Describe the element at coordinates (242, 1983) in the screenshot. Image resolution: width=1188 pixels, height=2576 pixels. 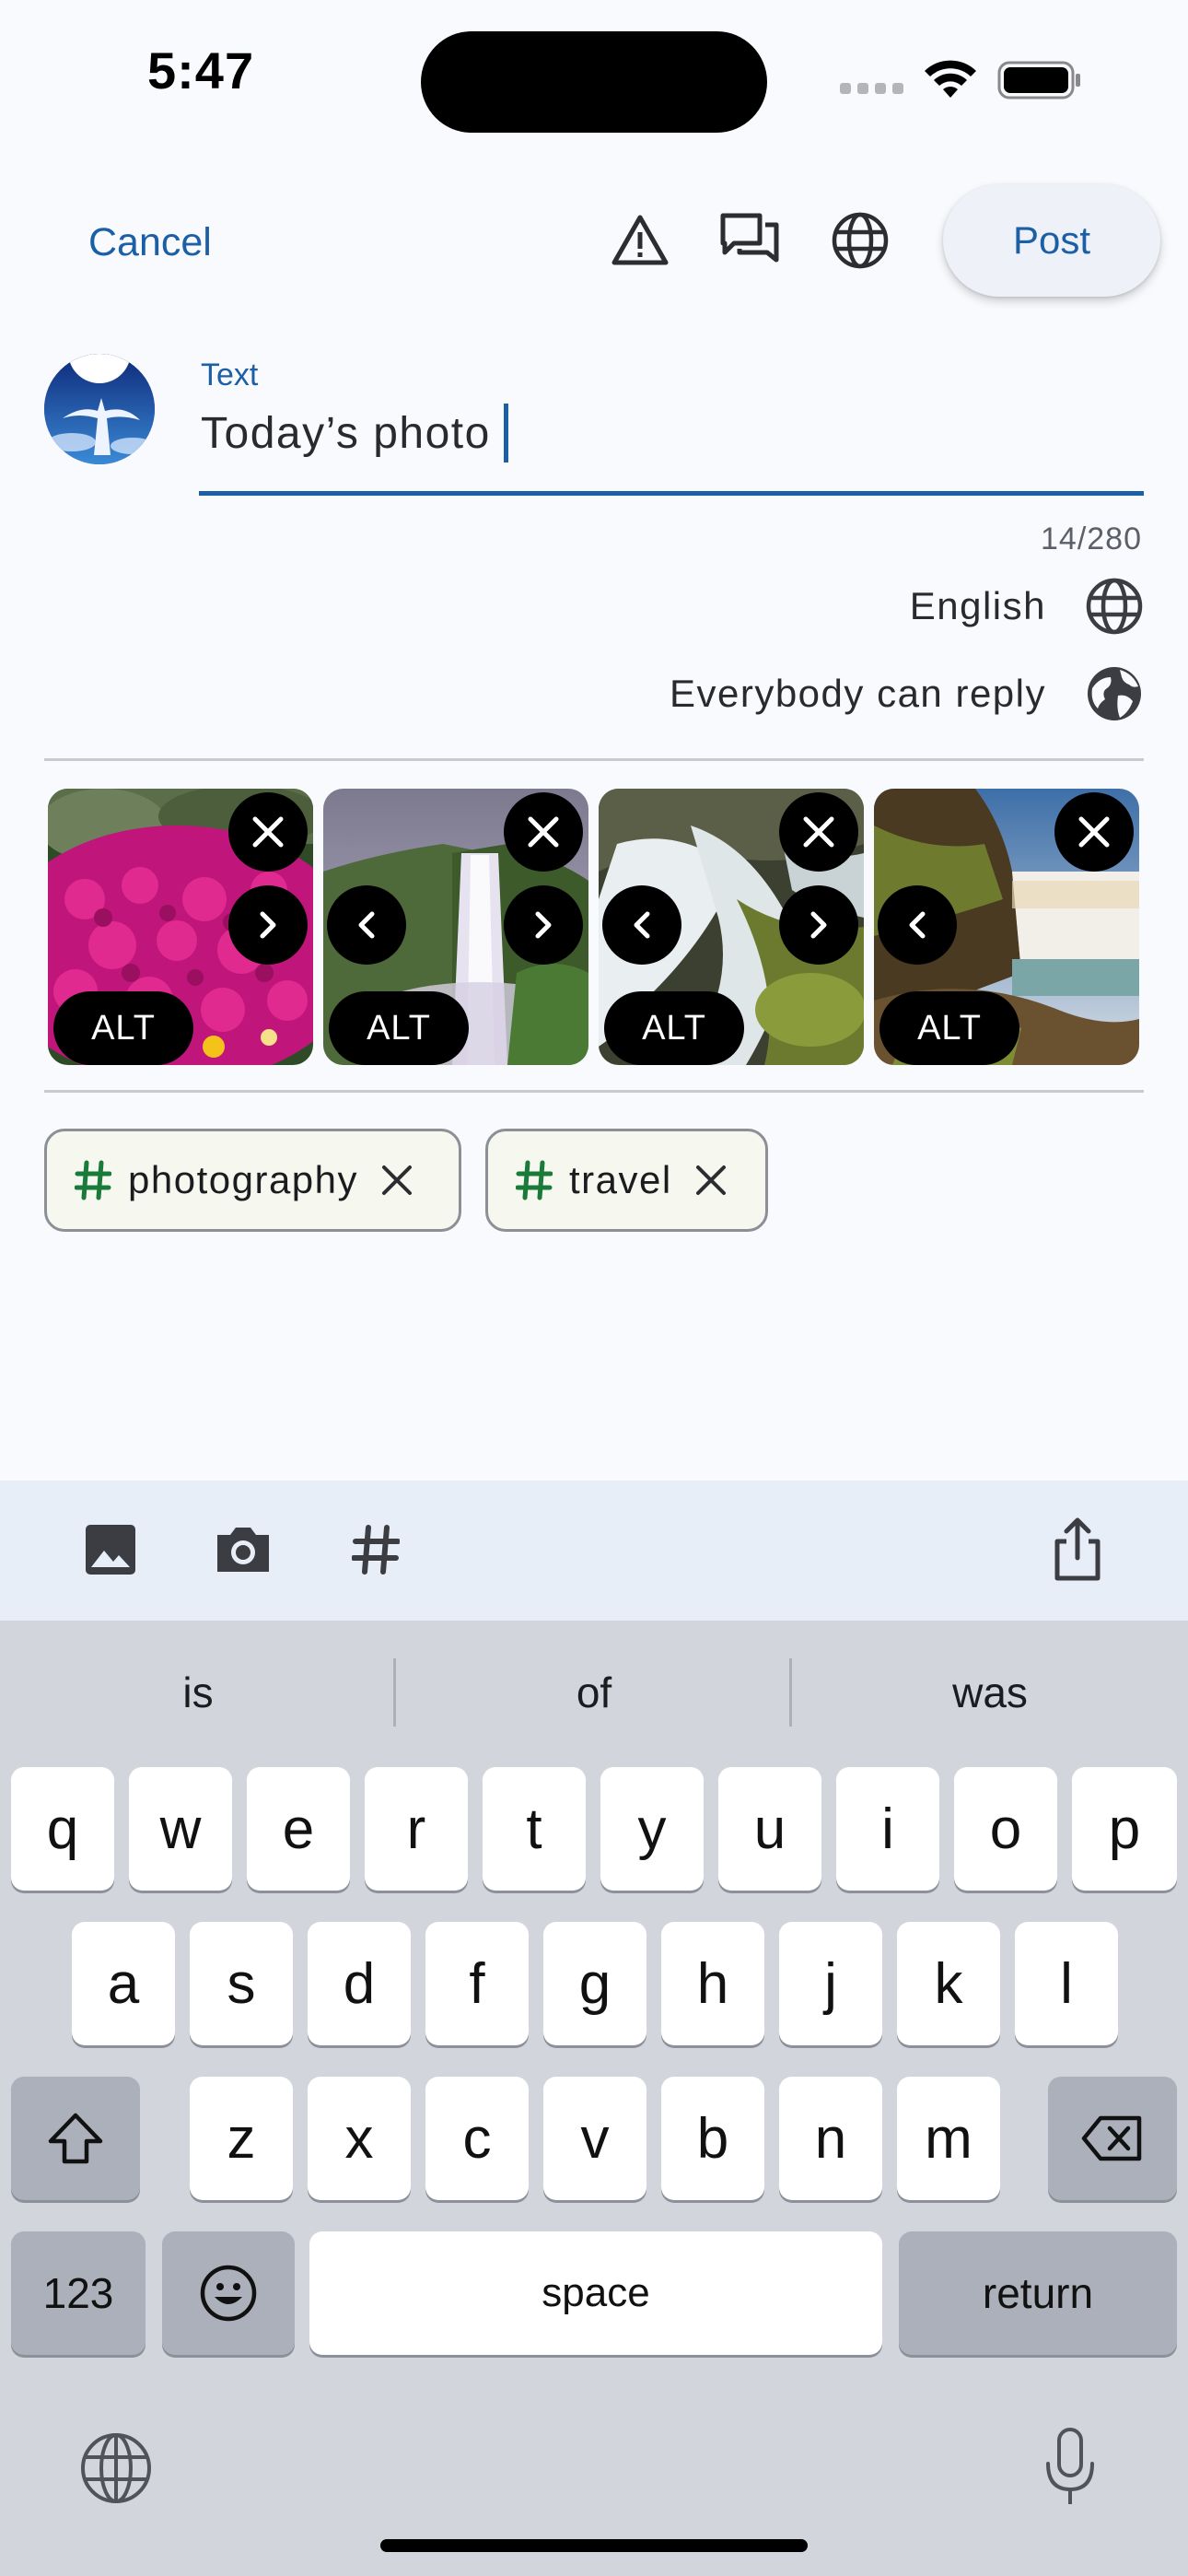
I see `key-s: s` at that location.